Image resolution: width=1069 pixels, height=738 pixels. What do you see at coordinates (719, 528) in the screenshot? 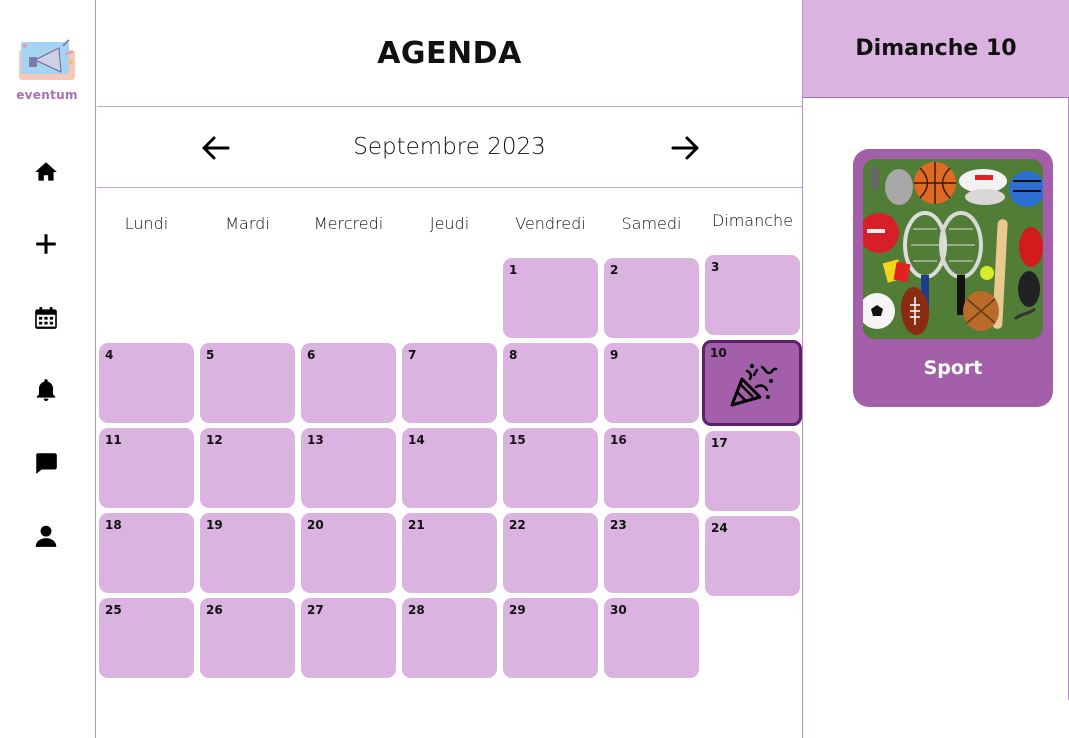
I see `day-number: 24` at bounding box center [719, 528].